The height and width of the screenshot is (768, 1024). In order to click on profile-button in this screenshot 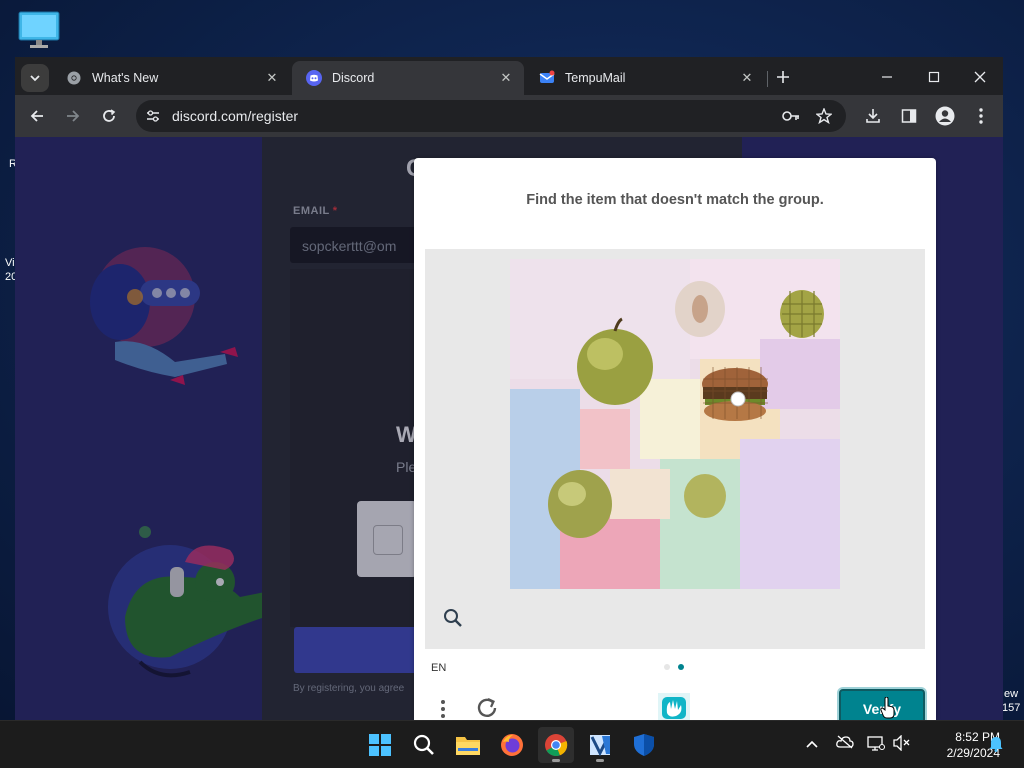, I will do `click(945, 116)`.